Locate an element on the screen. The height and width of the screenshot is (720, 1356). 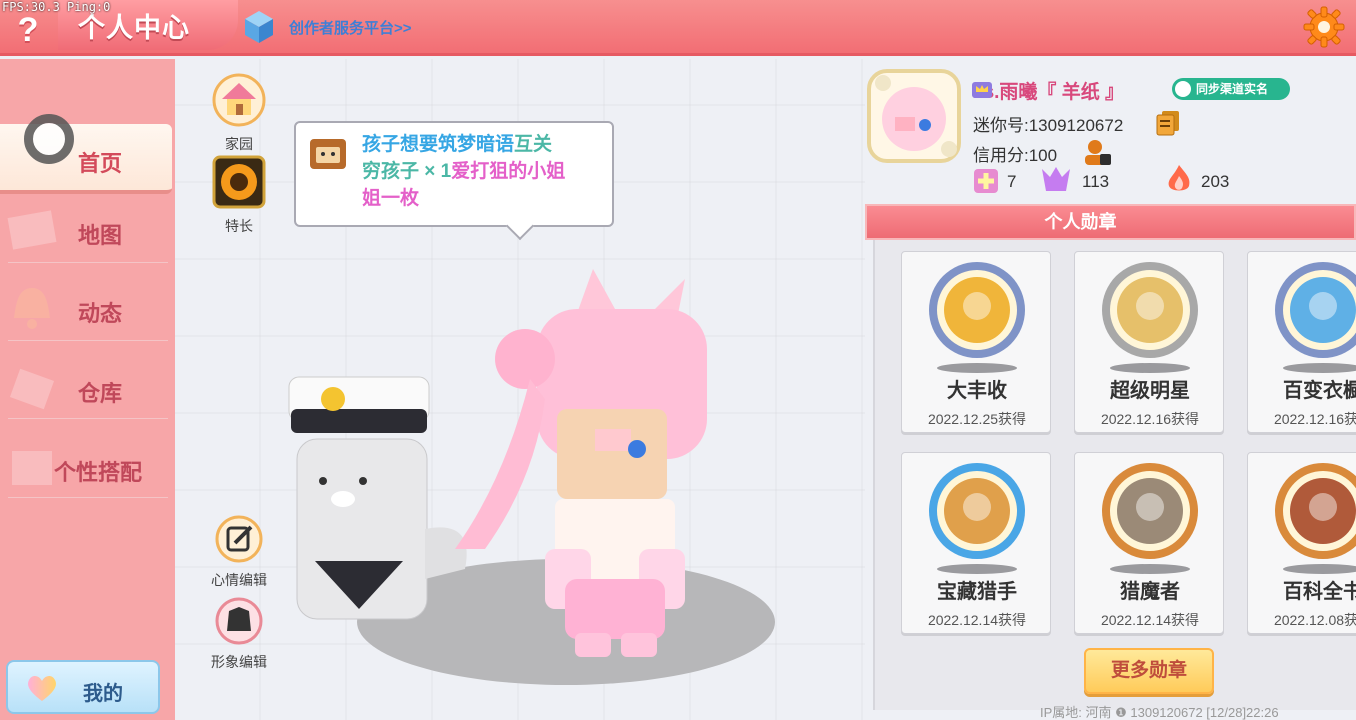
mood-edit-button: 心情编辑 is located at coordinates (239, 552).